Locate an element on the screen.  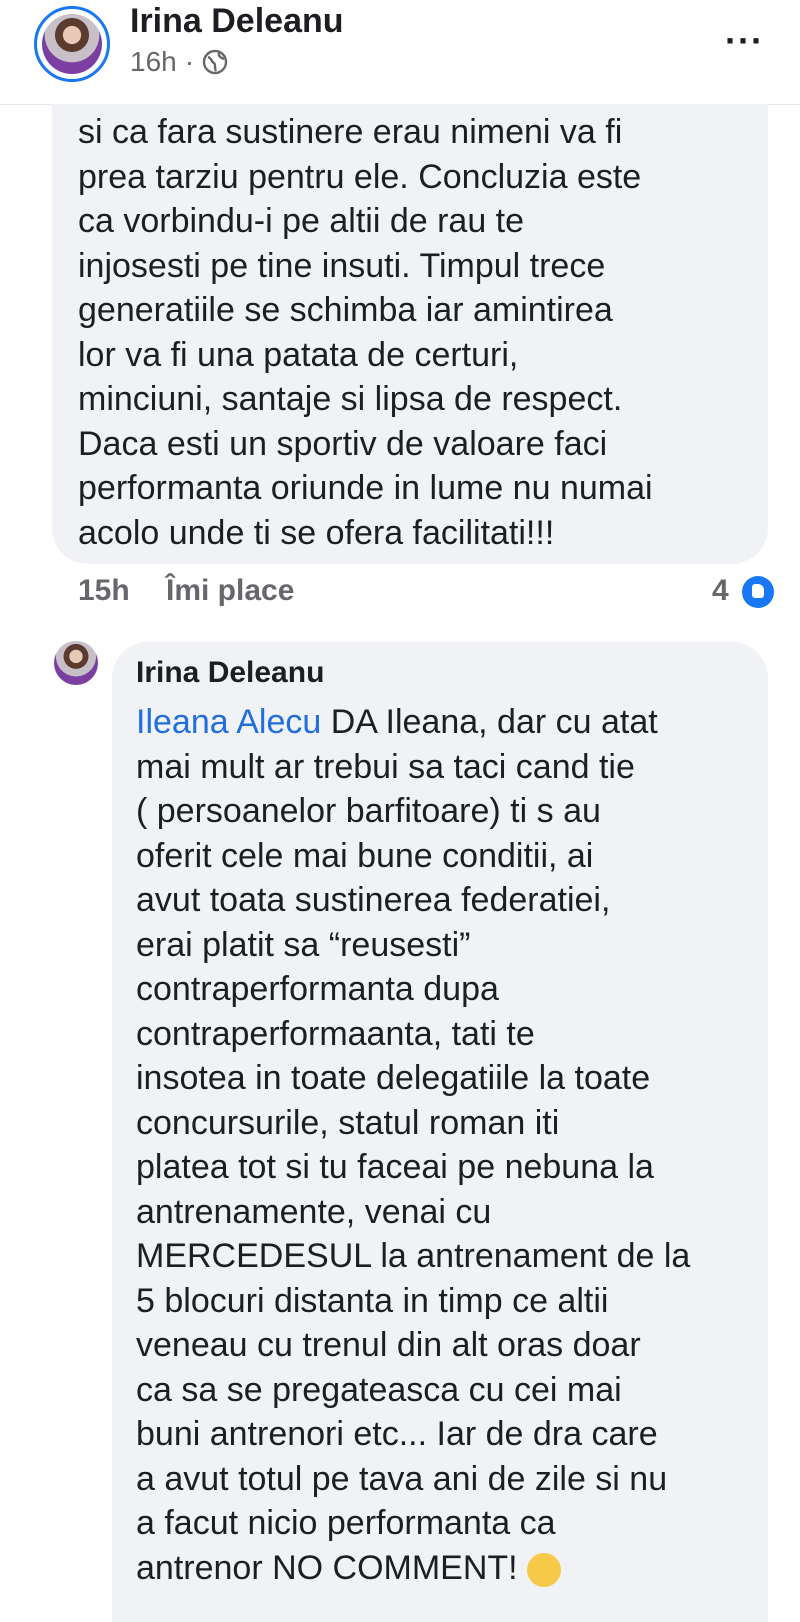
neutral-face-emoji-icon is located at coordinates (544, 1569).